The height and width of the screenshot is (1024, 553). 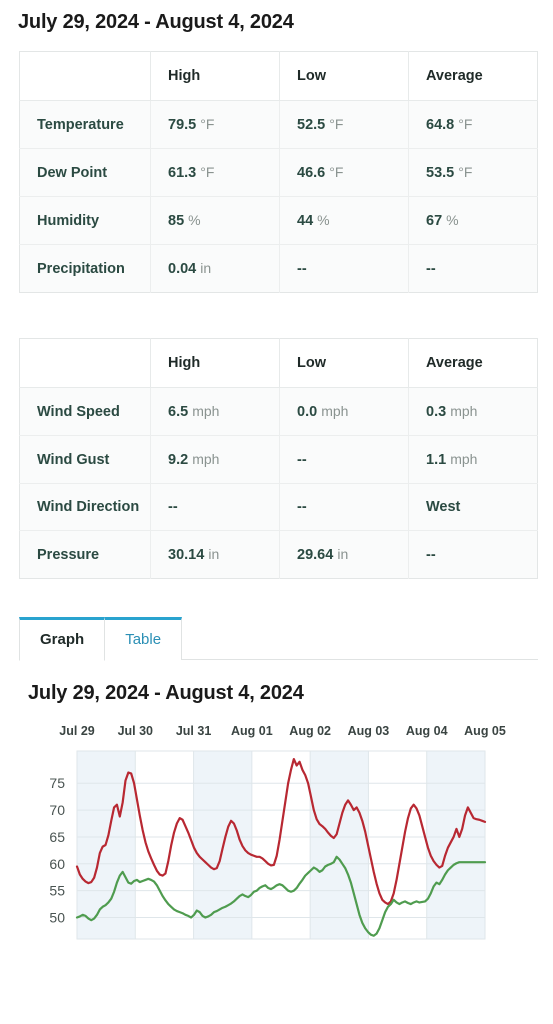 I want to click on tab-graph: Graph, so click(x=62, y=639).